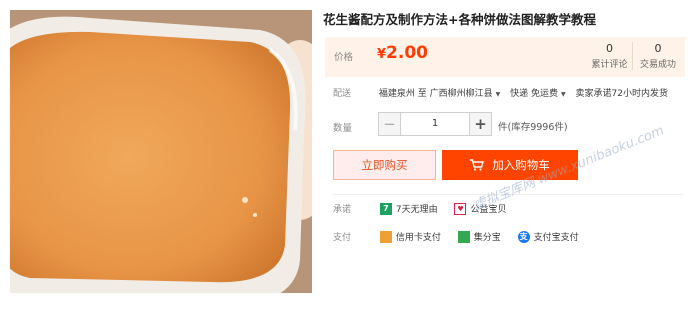 This screenshot has height=314, width=690. What do you see at coordinates (477, 165) in the screenshot?
I see `shopping-cart-icon` at bounding box center [477, 165].